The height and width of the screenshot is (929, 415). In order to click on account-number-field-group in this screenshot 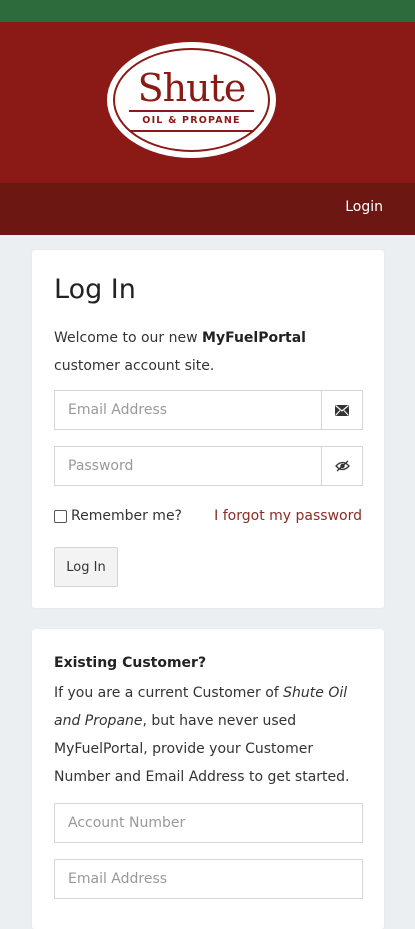, I will do `click(208, 823)`.